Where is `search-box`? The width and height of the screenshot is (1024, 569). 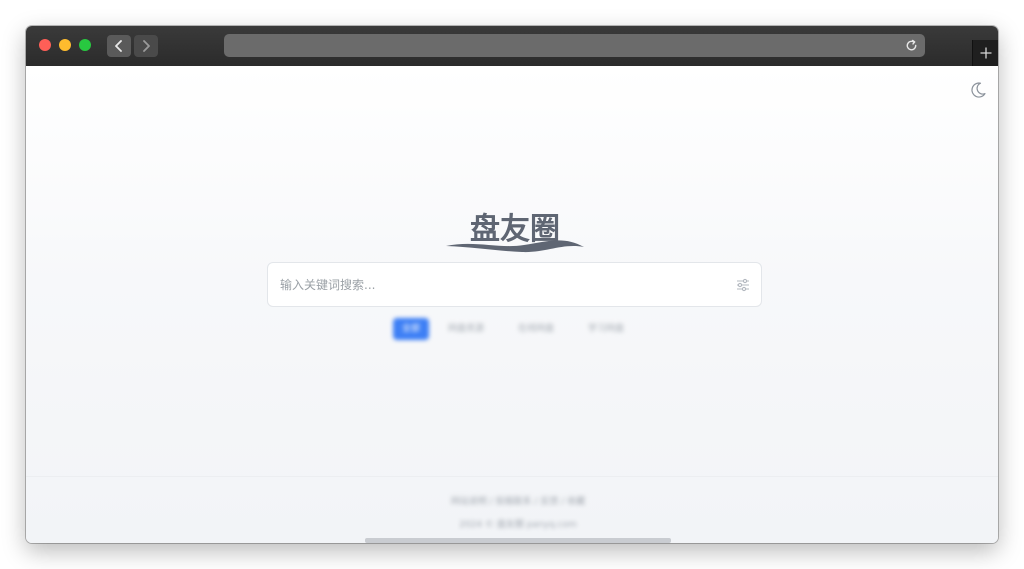
search-box is located at coordinates (514, 284).